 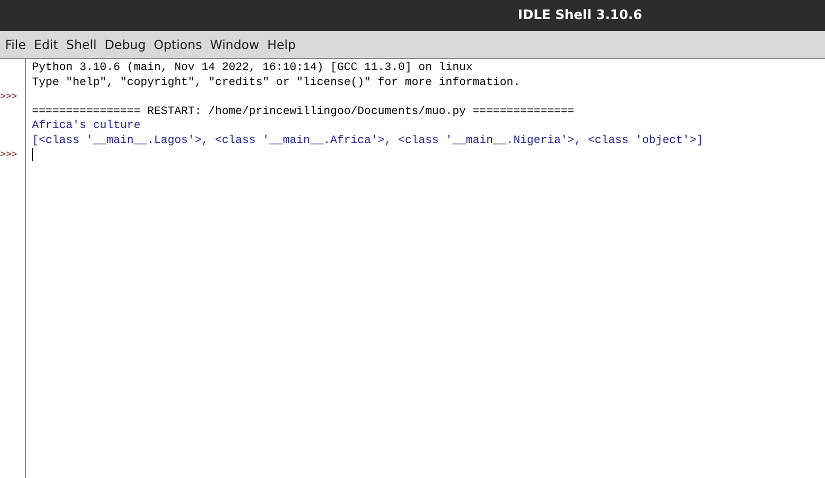 I want to click on menu-item: Shell, so click(x=81, y=44).